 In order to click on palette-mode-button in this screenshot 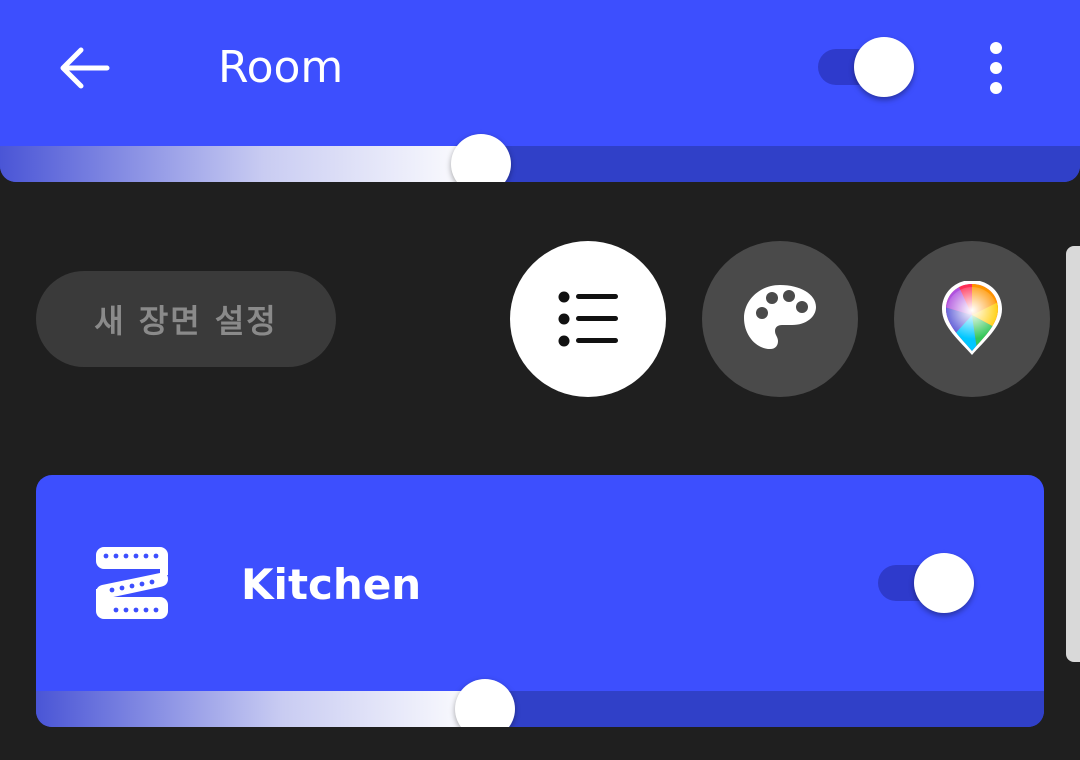, I will do `click(780, 319)`.